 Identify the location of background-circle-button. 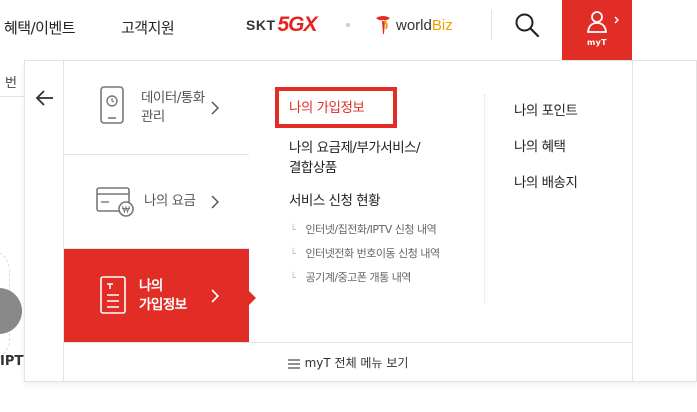
(11, 311).